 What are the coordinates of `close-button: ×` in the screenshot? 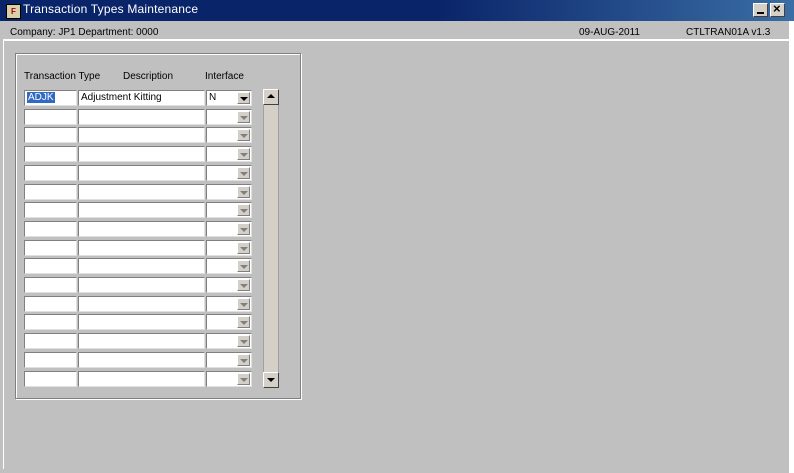 It's located at (777, 9).